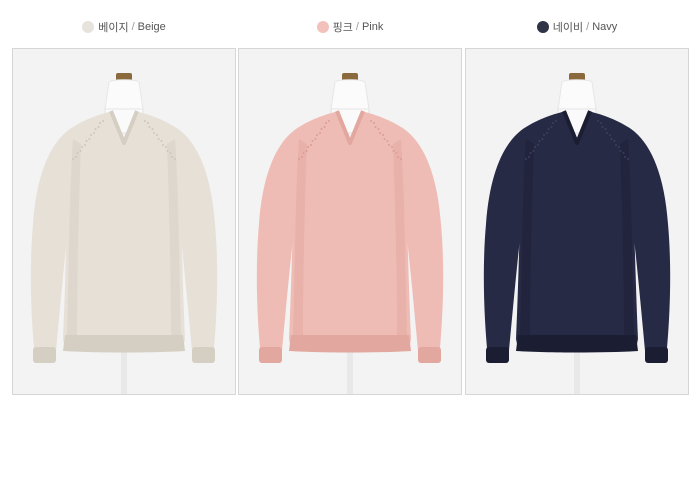 Image resolution: width=700 pixels, height=483 pixels. Describe the element at coordinates (113, 28) in the screenshot. I see `color-name-korean: 베이지` at that location.